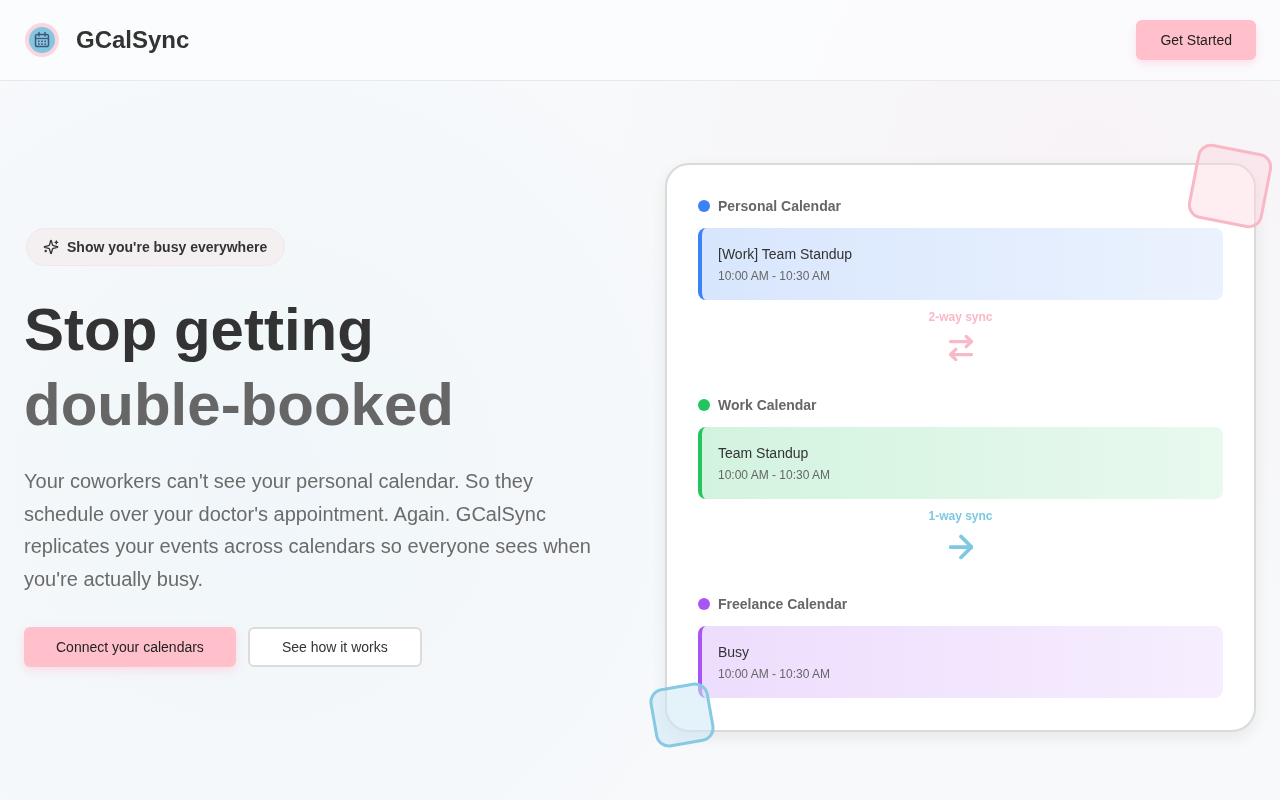 The width and height of the screenshot is (1280, 800). What do you see at coordinates (239, 405) in the screenshot?
I see `headline: double-booked` at bounding box center [239, 405].